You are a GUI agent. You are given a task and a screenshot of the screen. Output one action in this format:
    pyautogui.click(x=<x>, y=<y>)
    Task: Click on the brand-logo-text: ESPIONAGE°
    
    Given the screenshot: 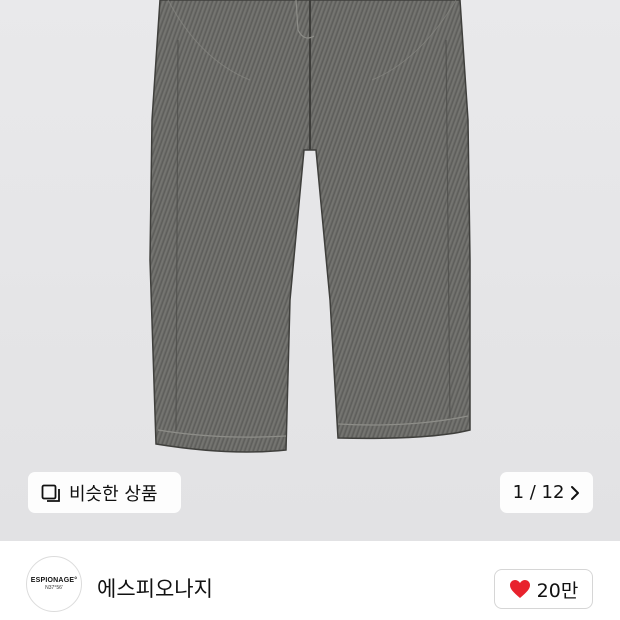 What is the action you would take?
    pyautogui.click(x=54, y=580)
    